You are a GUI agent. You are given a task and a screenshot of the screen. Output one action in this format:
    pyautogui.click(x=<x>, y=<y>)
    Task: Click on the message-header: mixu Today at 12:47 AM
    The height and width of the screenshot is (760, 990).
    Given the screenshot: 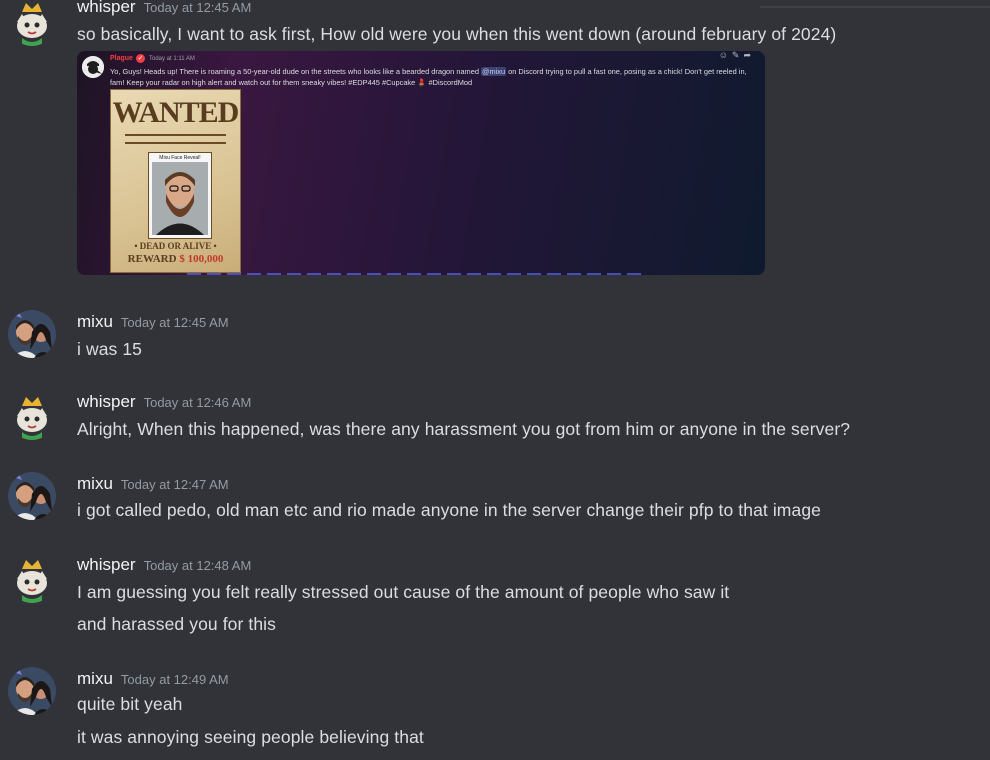 What is the action you would take?
    pyautogui.click(x=153, y=484)
    